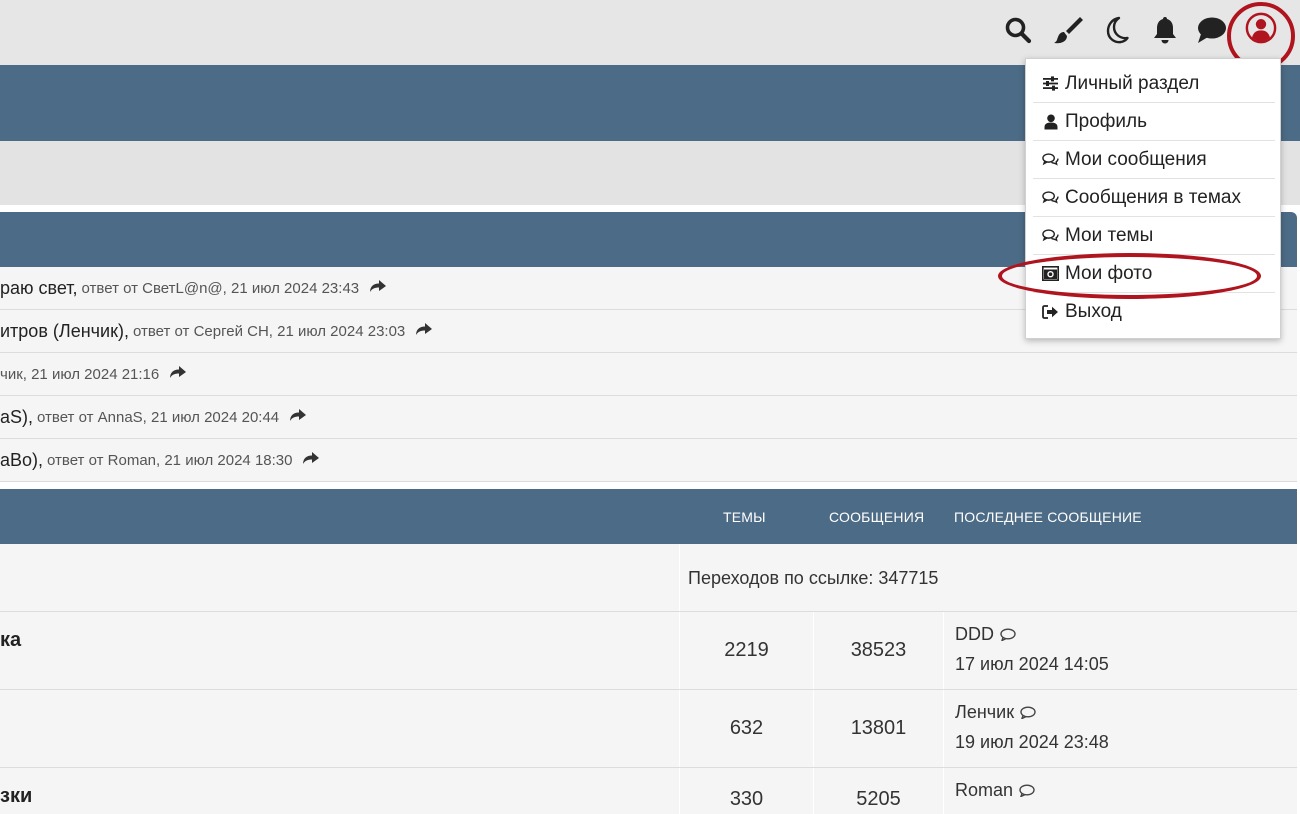  Describe the element at coordinates (64, 331) in the screenshot. I see `recent-post-title: итров (Ленчик),` at that location.